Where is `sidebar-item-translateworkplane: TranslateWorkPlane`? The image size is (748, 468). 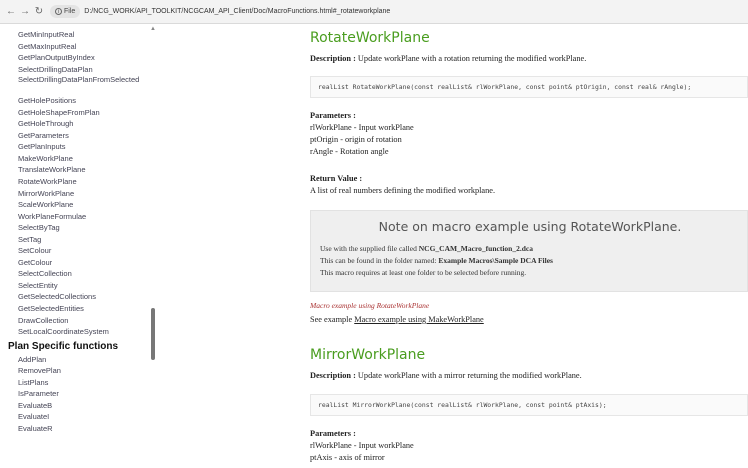 sidebar-item-translateworkplane: TranslateWorkPlane is located at coordinates (83, 170).